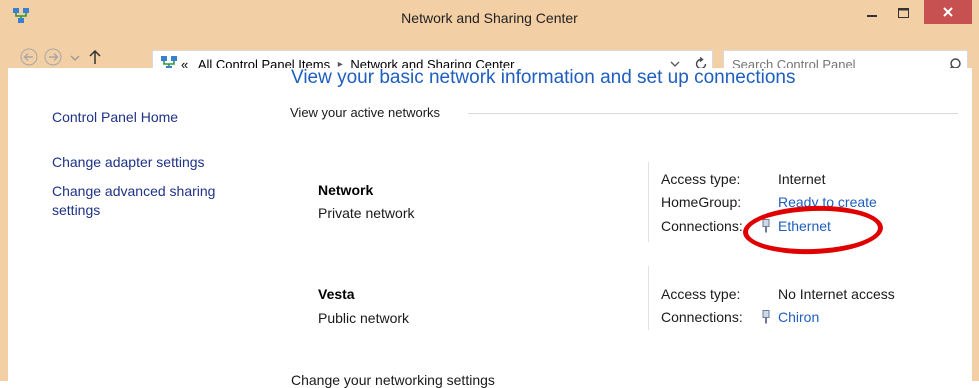  Describe the element at coordinates (975, 209) in the screenshot. I see `window-frame-right` at that location.